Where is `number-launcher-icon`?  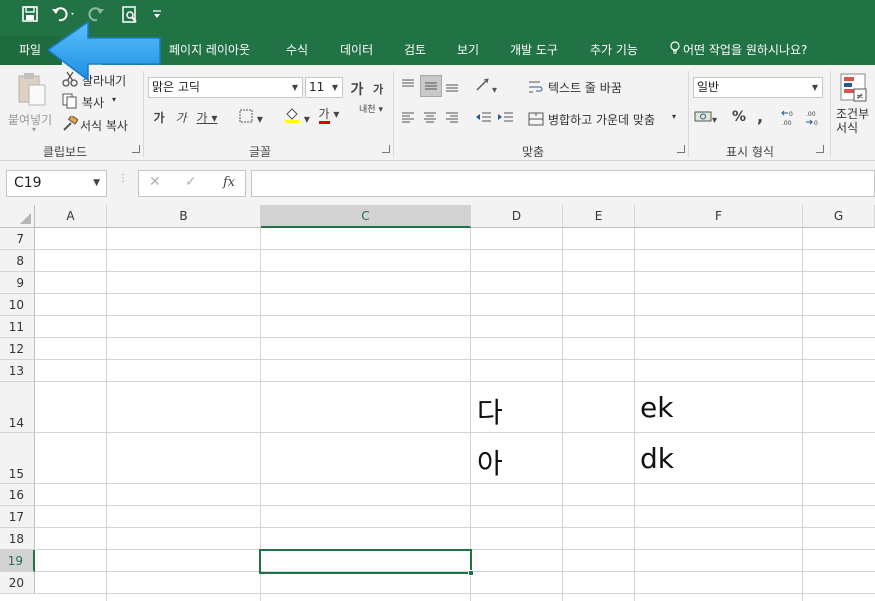
number-launcher-icon is located at coordinates (820, 149).